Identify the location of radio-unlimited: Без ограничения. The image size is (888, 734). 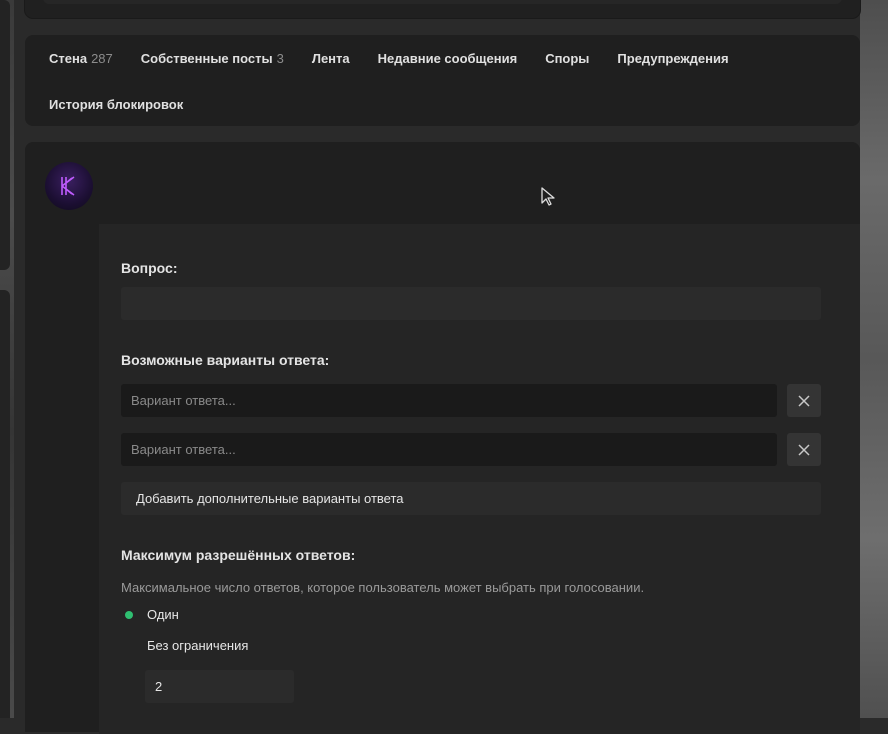
(184, 645).